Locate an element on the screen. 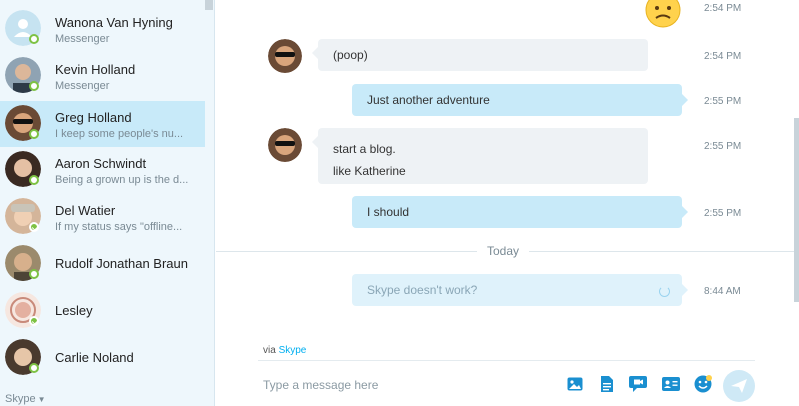 This screenshot has width=799, height=406. message-text: I should is located at coordinates (388, 212).